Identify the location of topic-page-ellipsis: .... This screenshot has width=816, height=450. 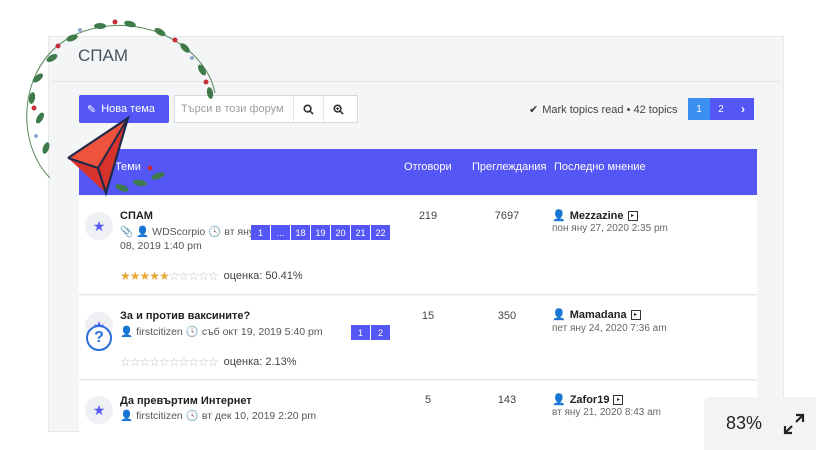
(281, 232).